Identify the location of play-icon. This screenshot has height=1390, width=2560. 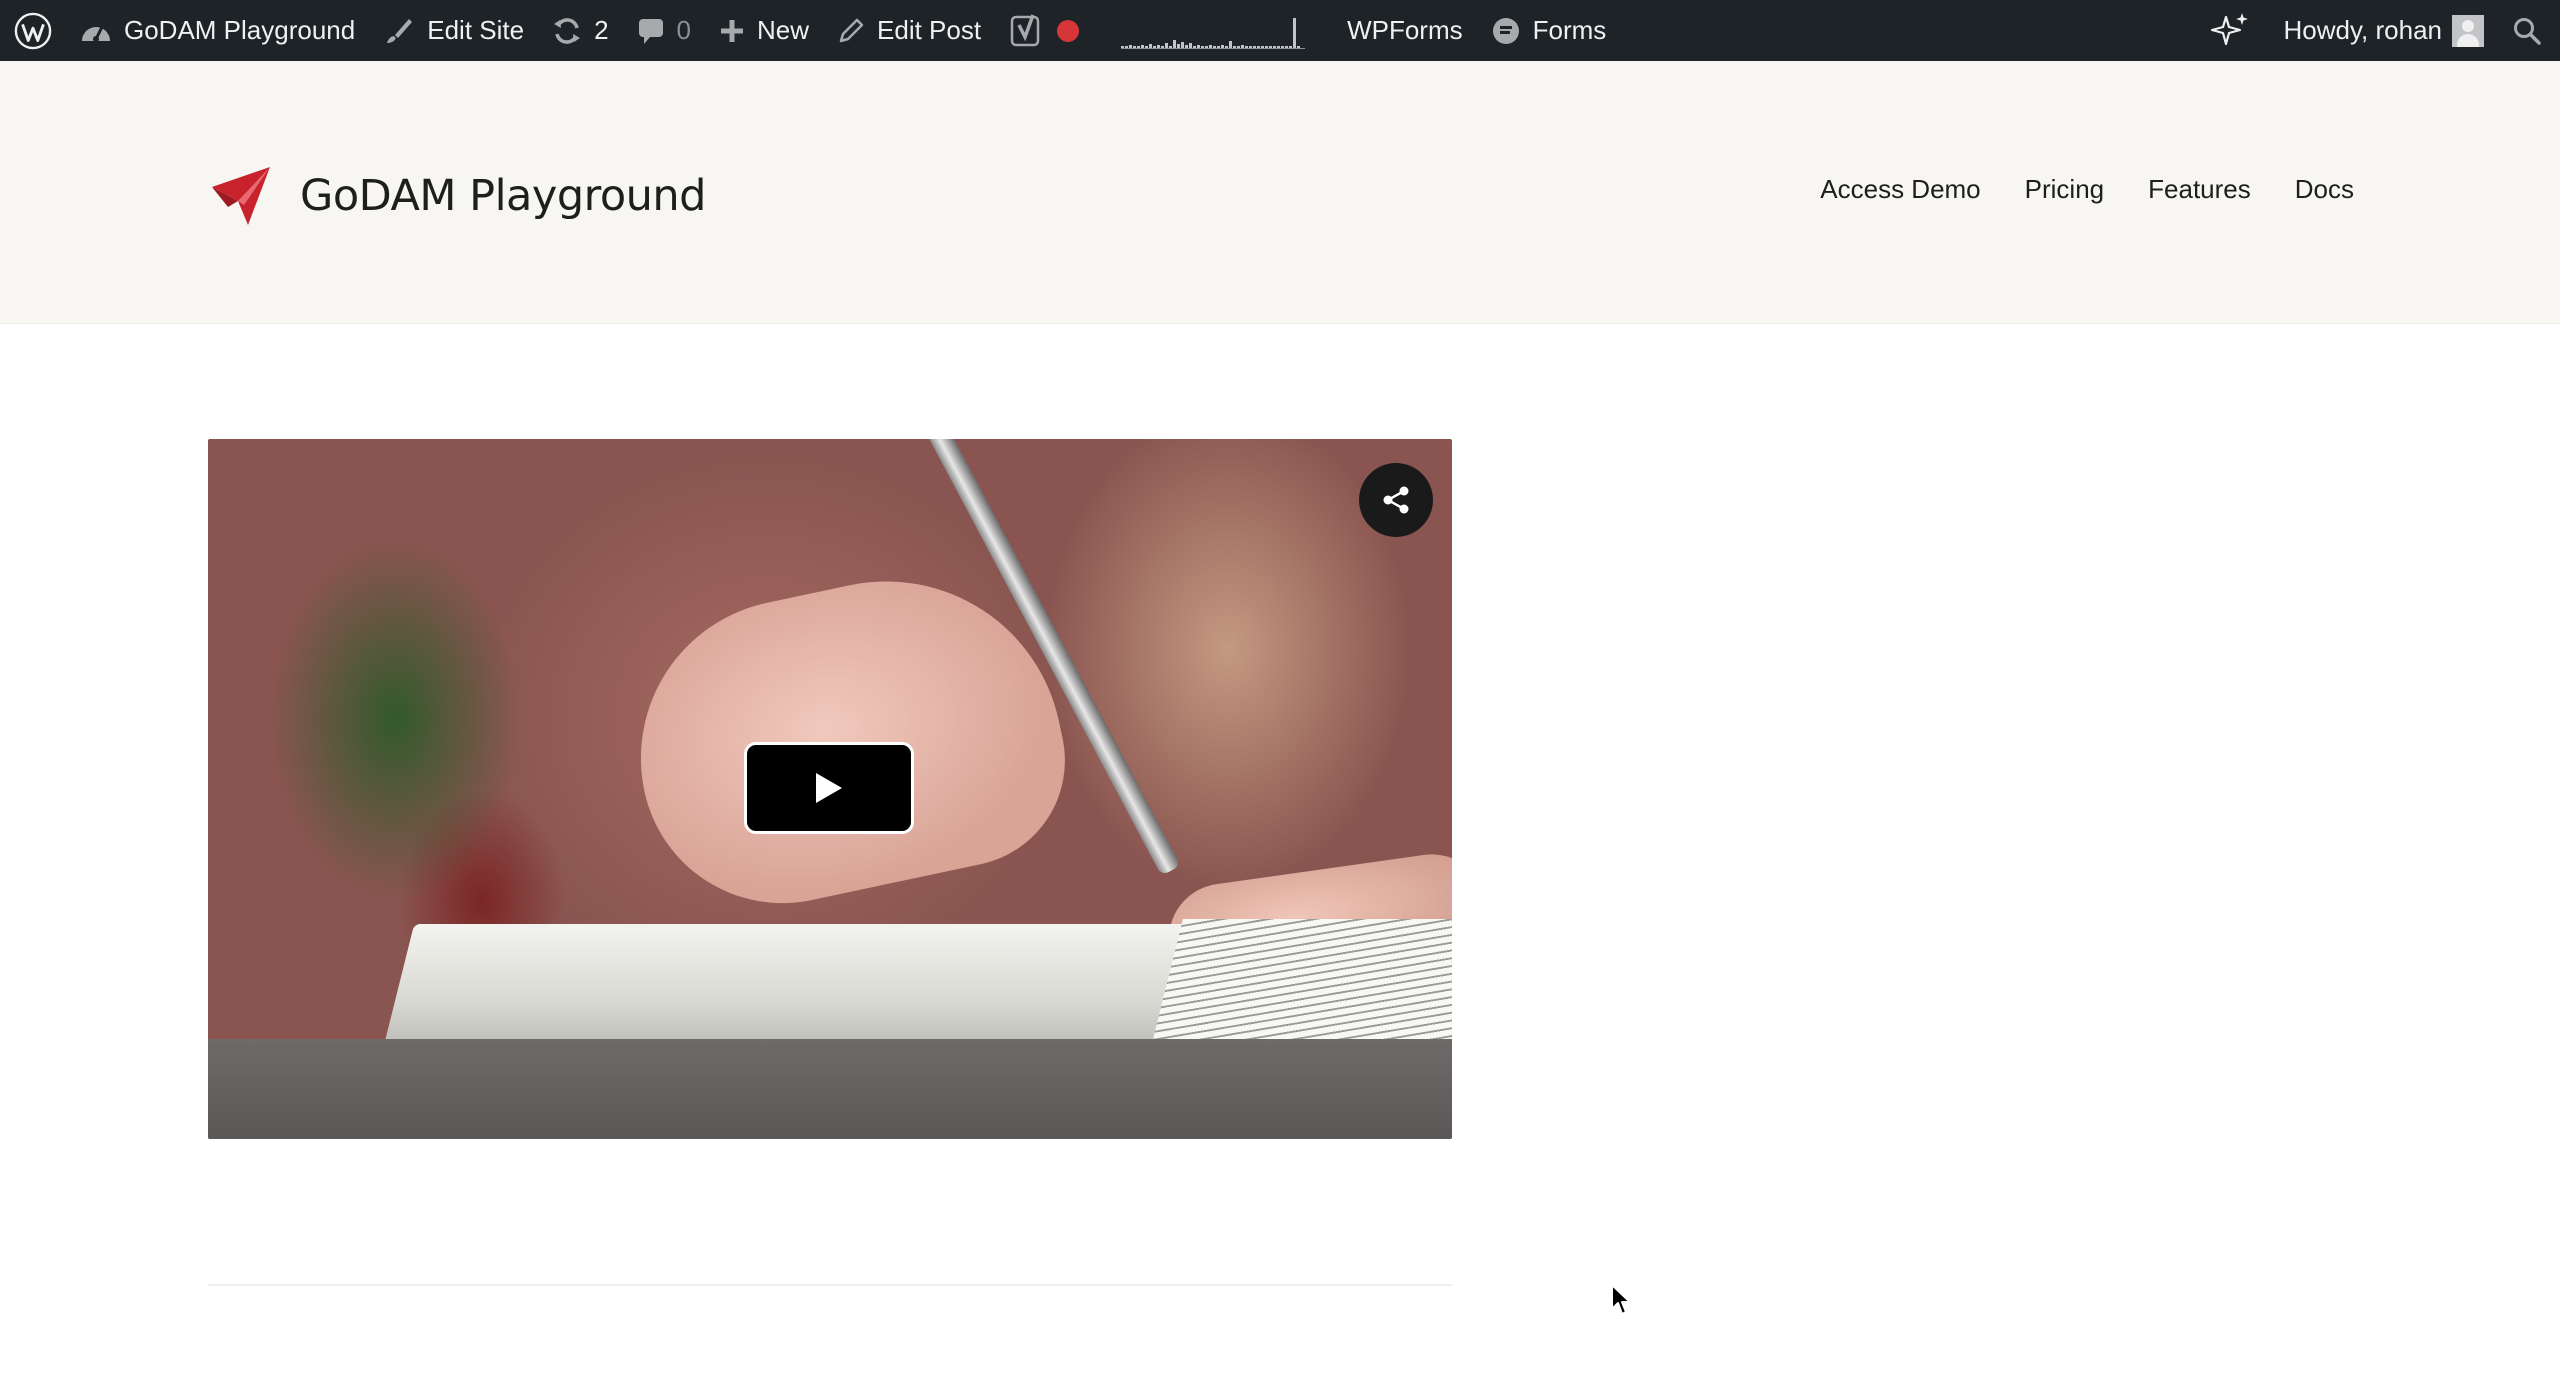
(829, 788).